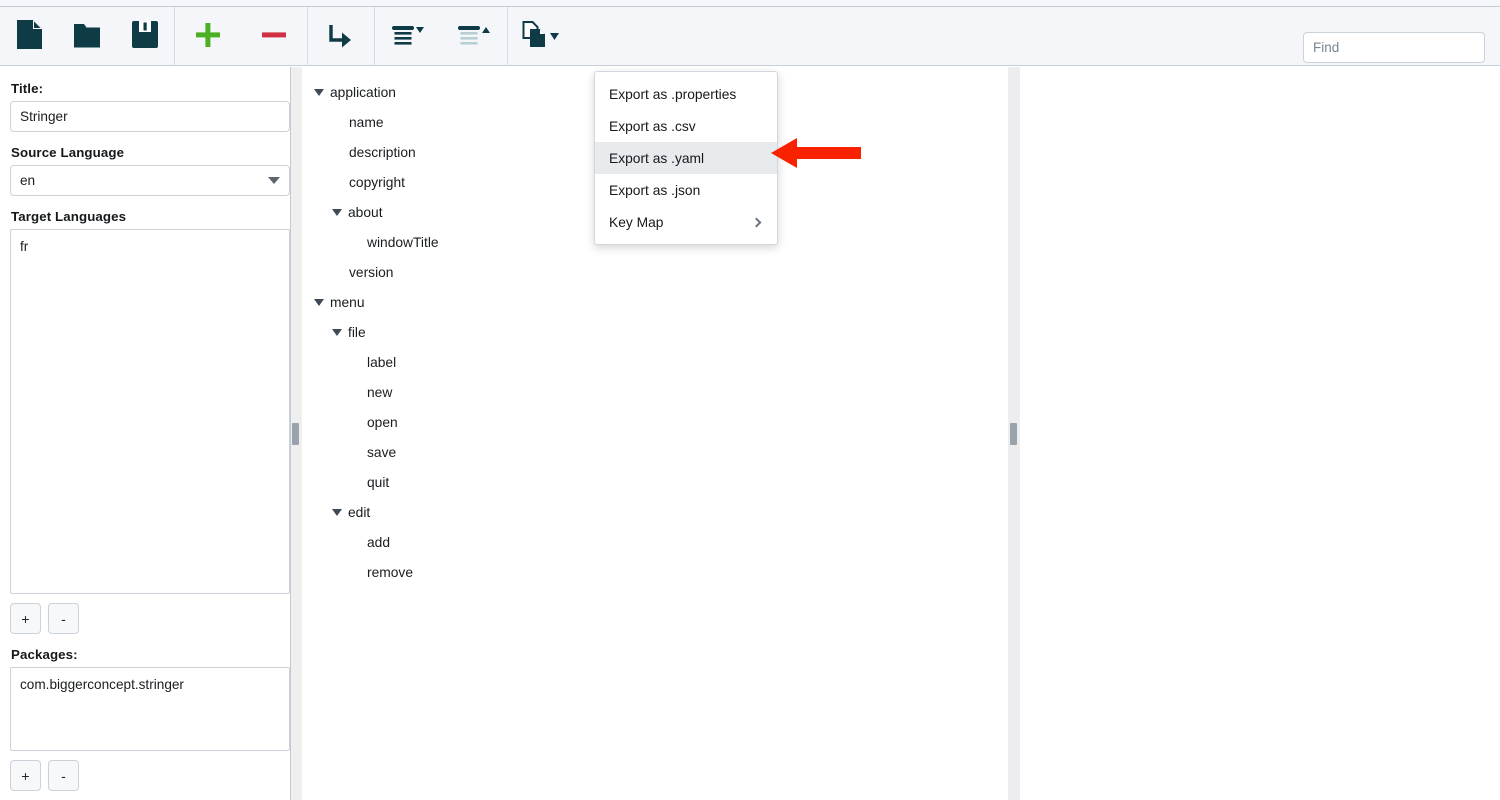 This screenshot has height=800, width=1500. Describe the element at coordinates (150, 775) in the screenshot. I see `packages-buttons: + -` at that location.